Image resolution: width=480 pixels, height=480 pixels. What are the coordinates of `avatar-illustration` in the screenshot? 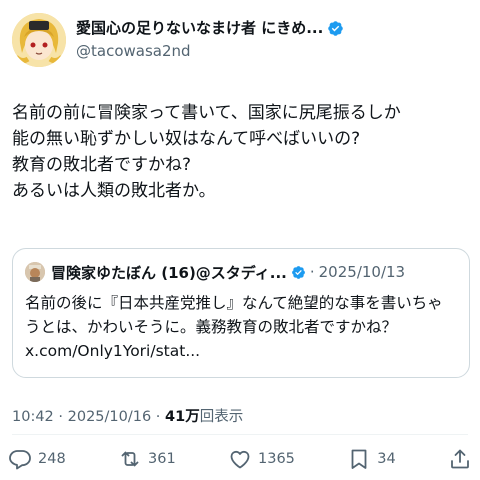 It's located at (39, 40).